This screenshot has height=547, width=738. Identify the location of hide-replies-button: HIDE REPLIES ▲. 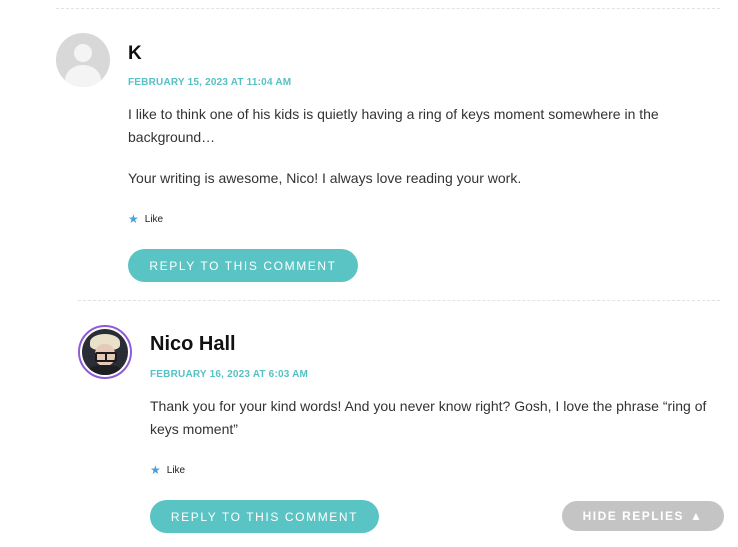
(643, 516).